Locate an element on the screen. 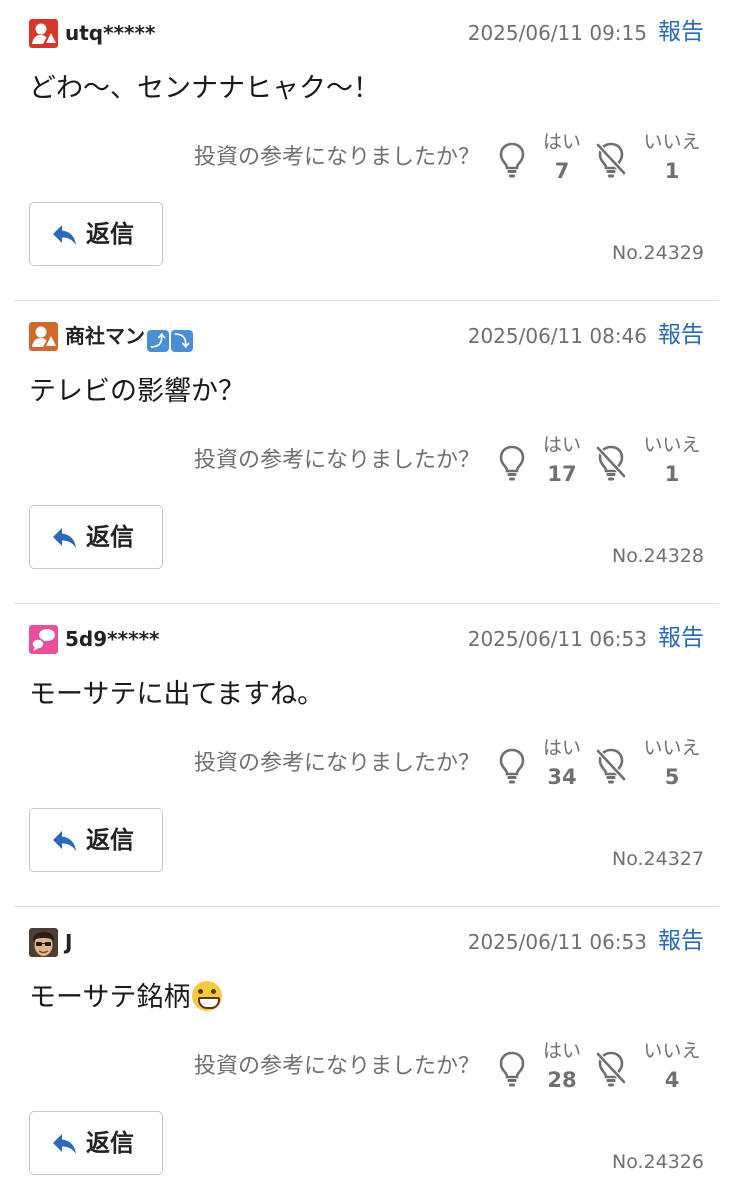 This screenshot has height=1200, width=733. orange-user-avatar is located at coordinates (43, 336).